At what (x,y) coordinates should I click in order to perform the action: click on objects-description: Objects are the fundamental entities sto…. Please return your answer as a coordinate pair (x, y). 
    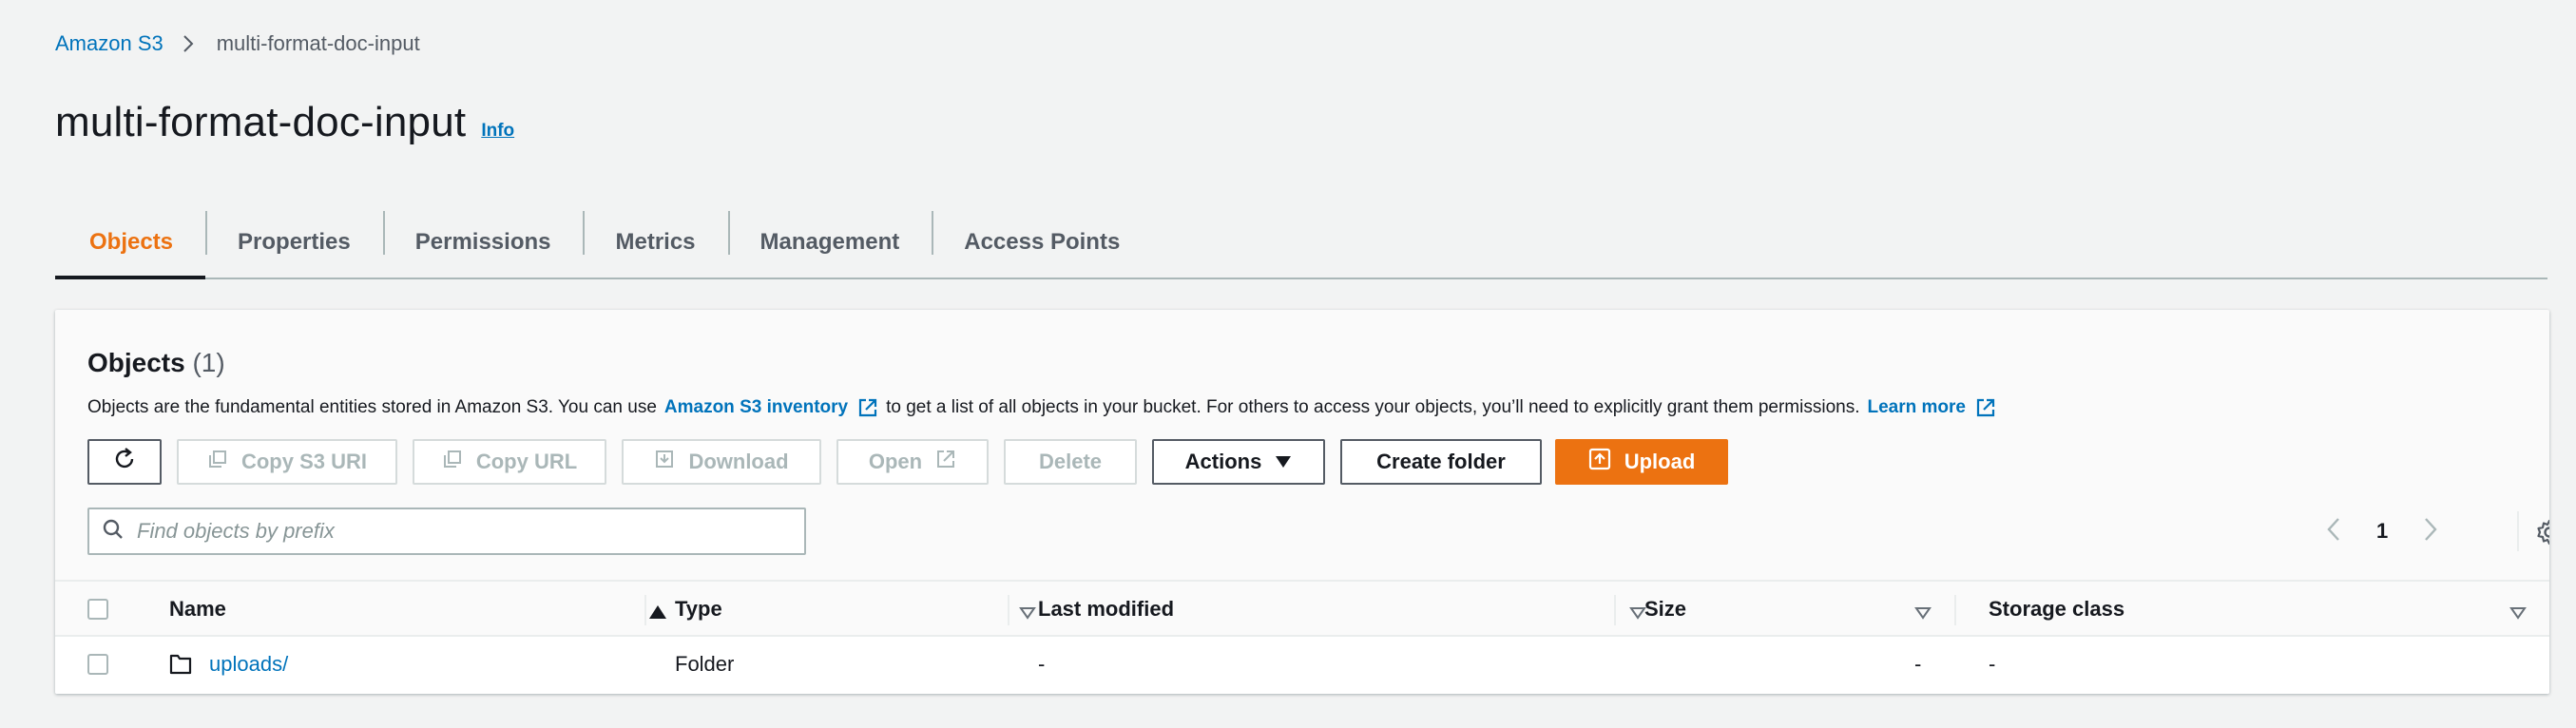
    Looking at the image, I should click on (1046, 407).